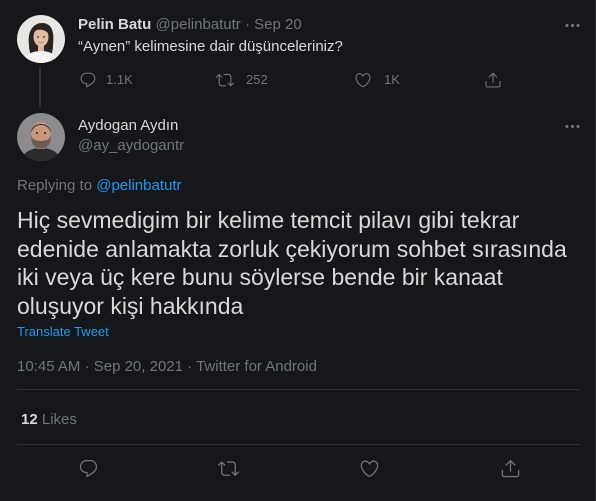 This screenshot has width=596, height=501. What do you see at coordinates (128, 126) in the screenshot?
I see `author-name: Aydogan Aydın` at bounding box center [128, 126].